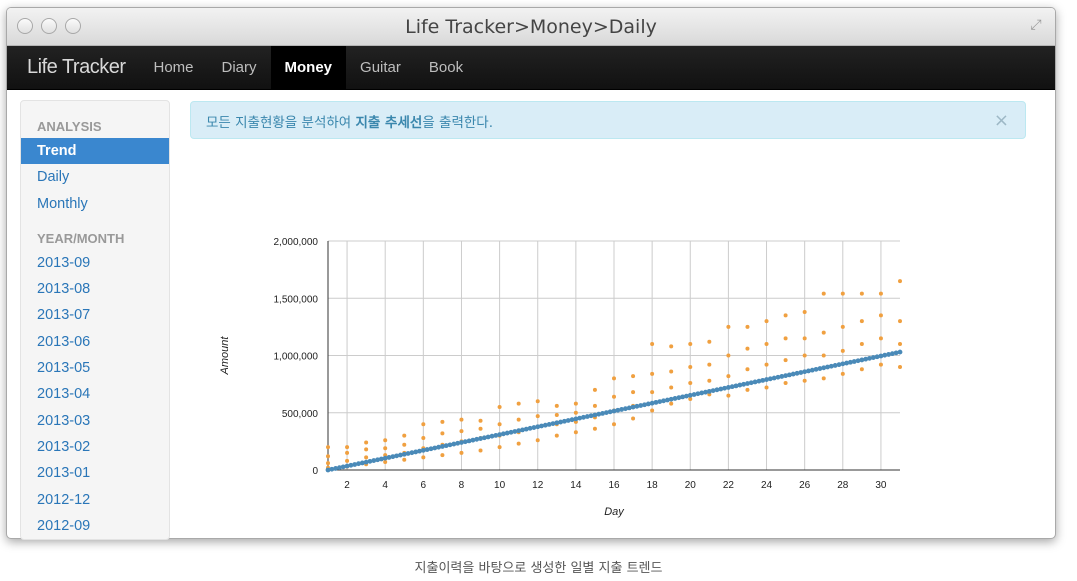 This screenshot has height=581, width=1077. I want to click on sidebar-item-daily: Daily, so click(95, 177).